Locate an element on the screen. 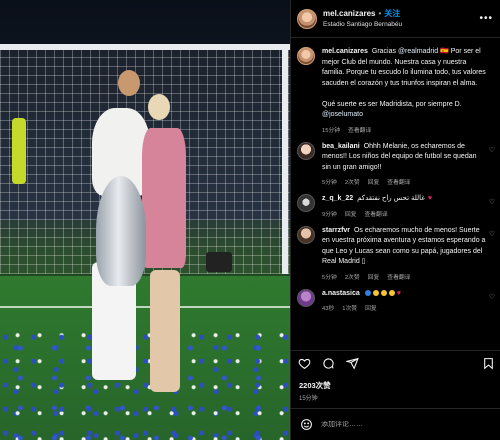 The image size is (500, 440). background-person is located at coordinates (19, 151).